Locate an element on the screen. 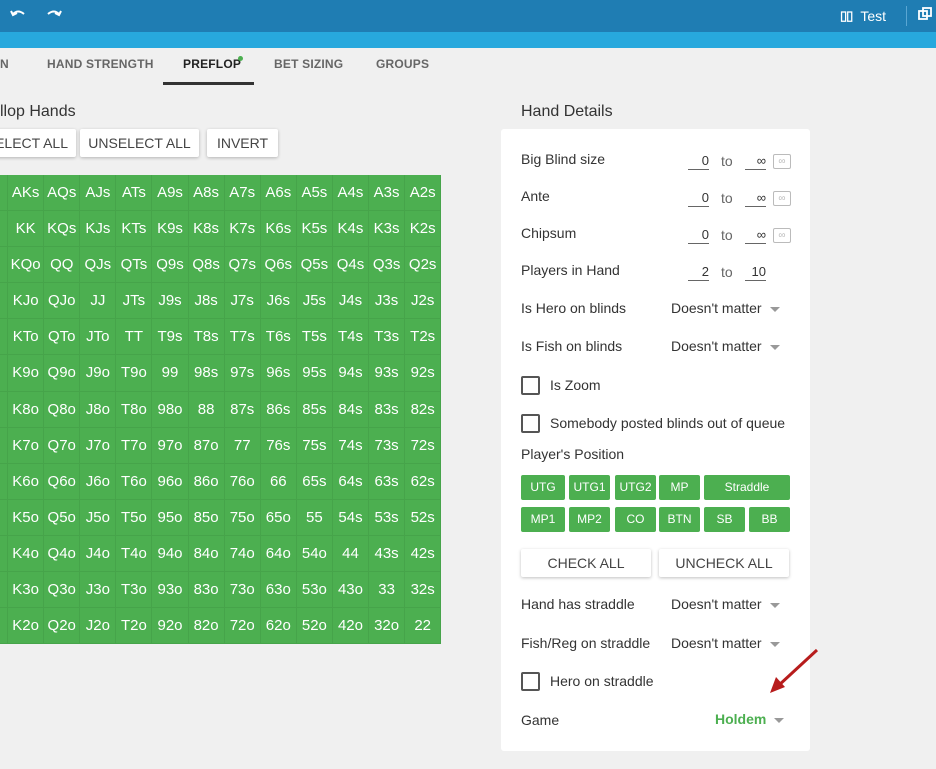 This screenshot has width=936, height=769. hand-cell: QJo is located at coordinates (62, 301).